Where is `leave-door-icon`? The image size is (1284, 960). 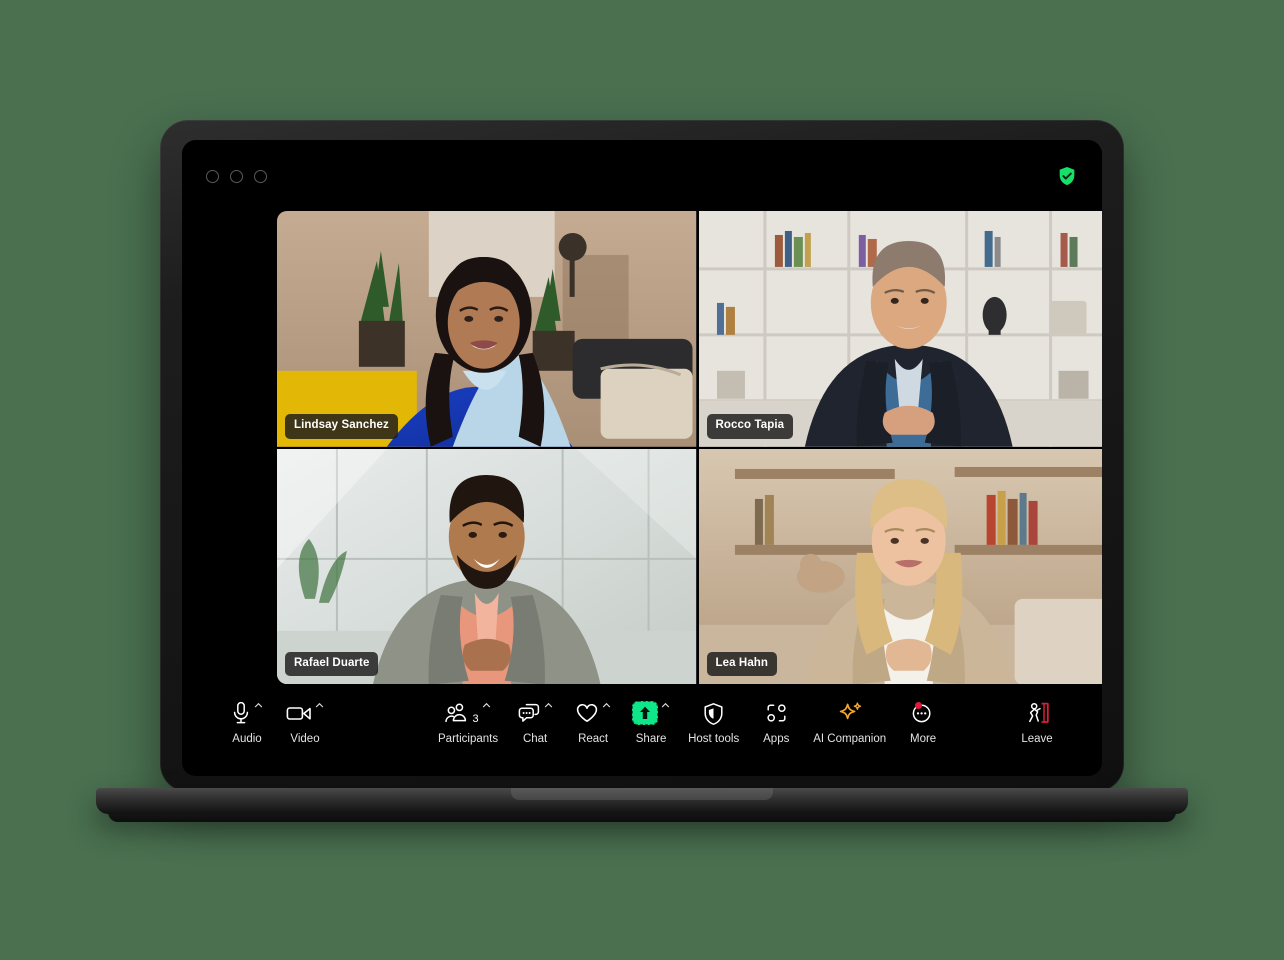
leave-door-icon is located at coordinates (1039, 712).